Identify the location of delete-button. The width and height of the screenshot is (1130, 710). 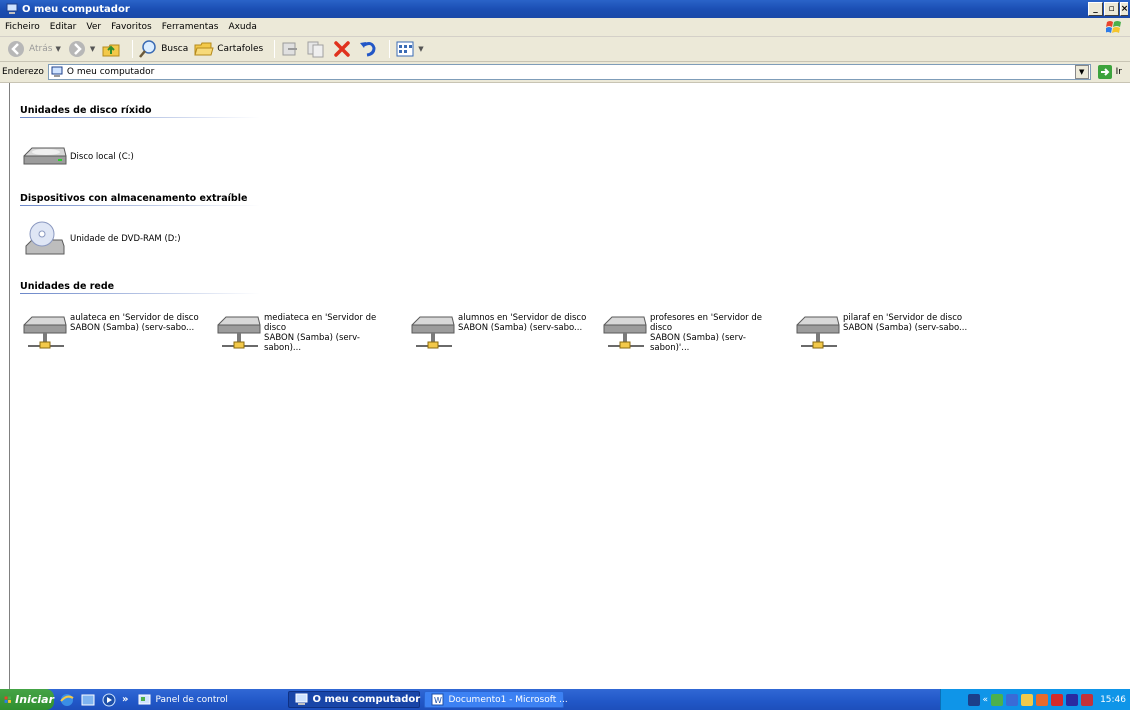
(342, 49).